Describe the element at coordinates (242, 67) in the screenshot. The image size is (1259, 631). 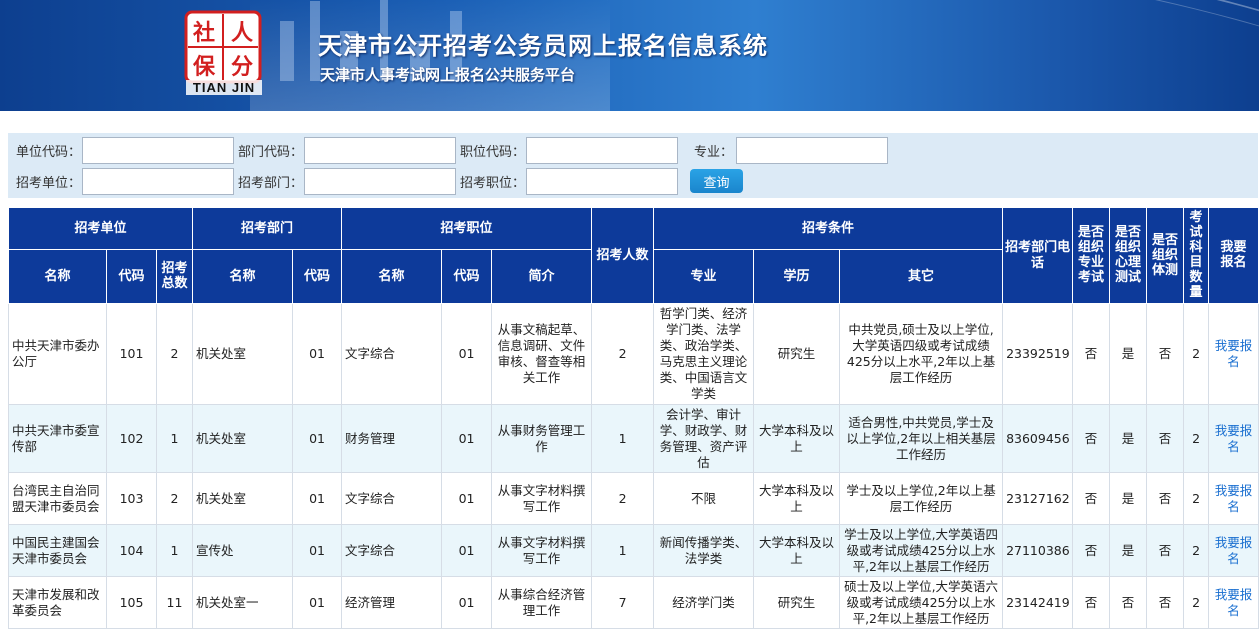
I see `logo-char: 分` at that location.